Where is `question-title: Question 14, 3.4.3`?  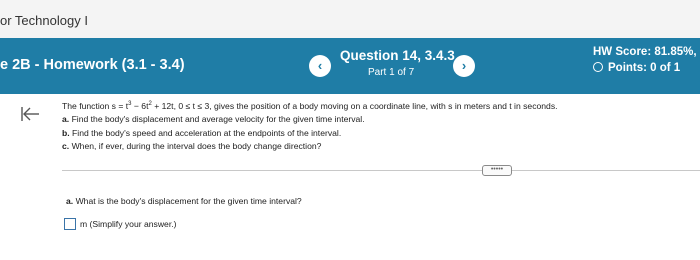
question-title: Question 14, 3.4.3 is located at coordinates (397, 55).